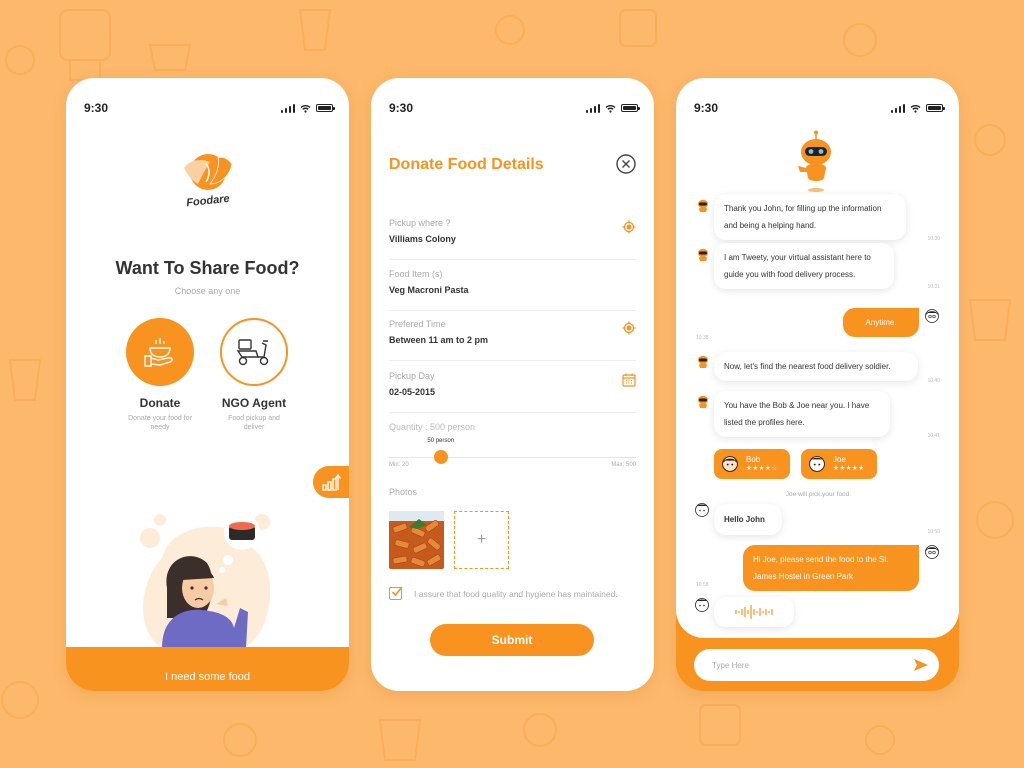 The width and height of the screenshot is (1024, 768). What do you see at coordinates (512, 640) in the screenshot?
I see `submit-button: Submit` at bounding box center [512, 640].